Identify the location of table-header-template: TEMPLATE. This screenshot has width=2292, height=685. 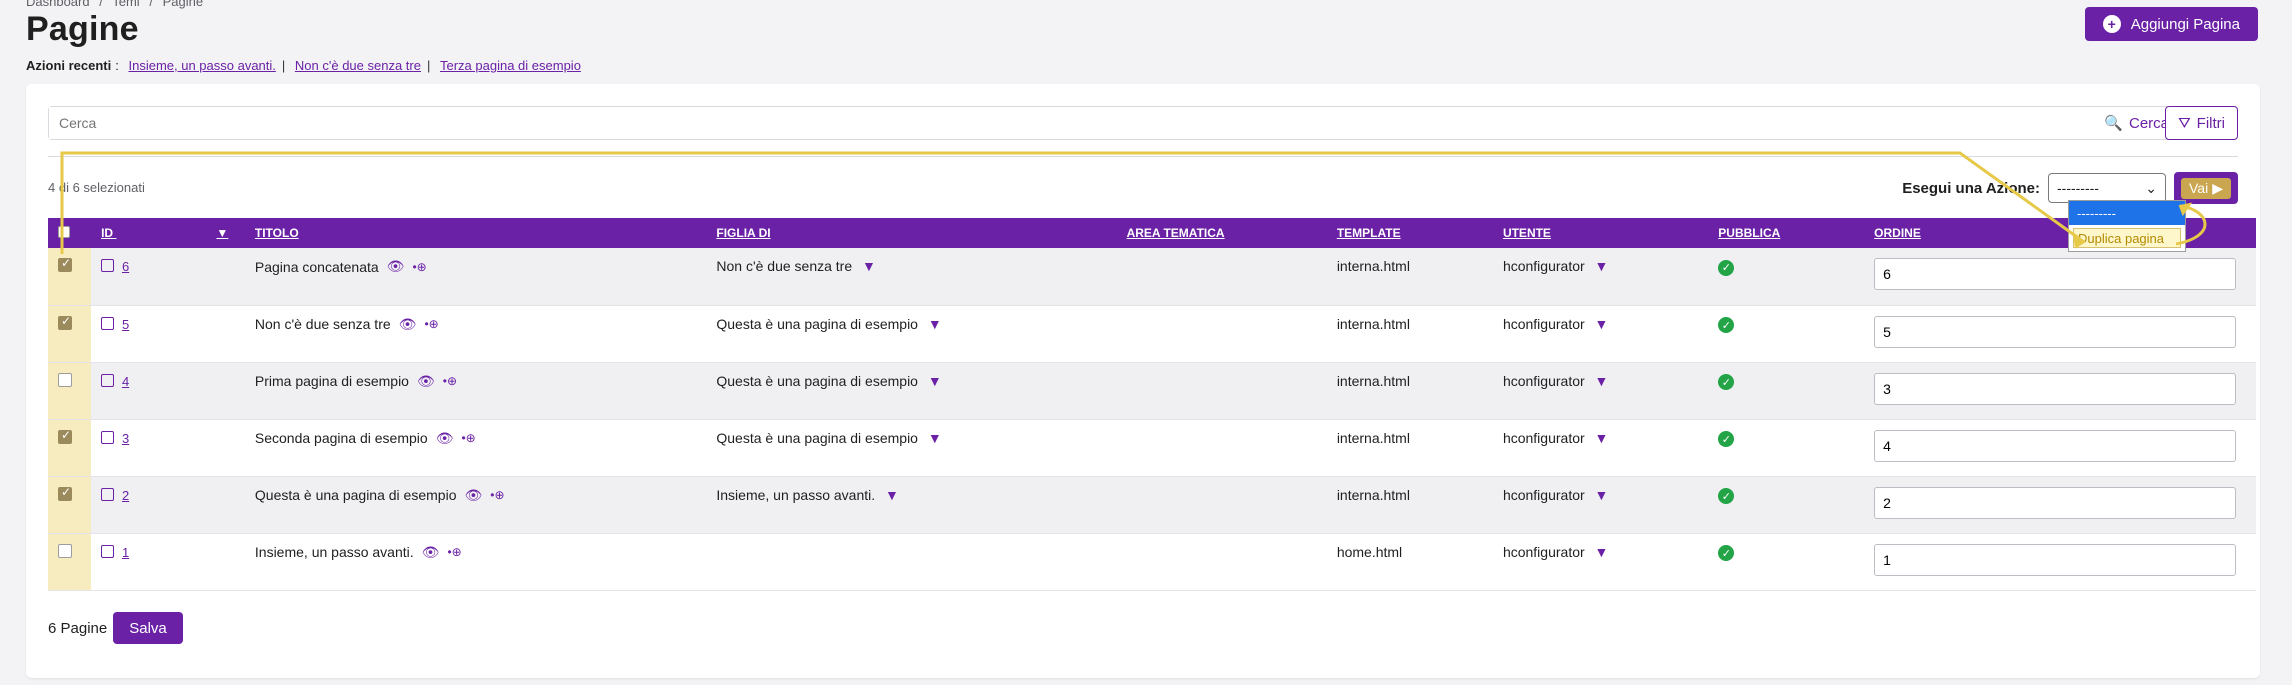
(1409, 233).